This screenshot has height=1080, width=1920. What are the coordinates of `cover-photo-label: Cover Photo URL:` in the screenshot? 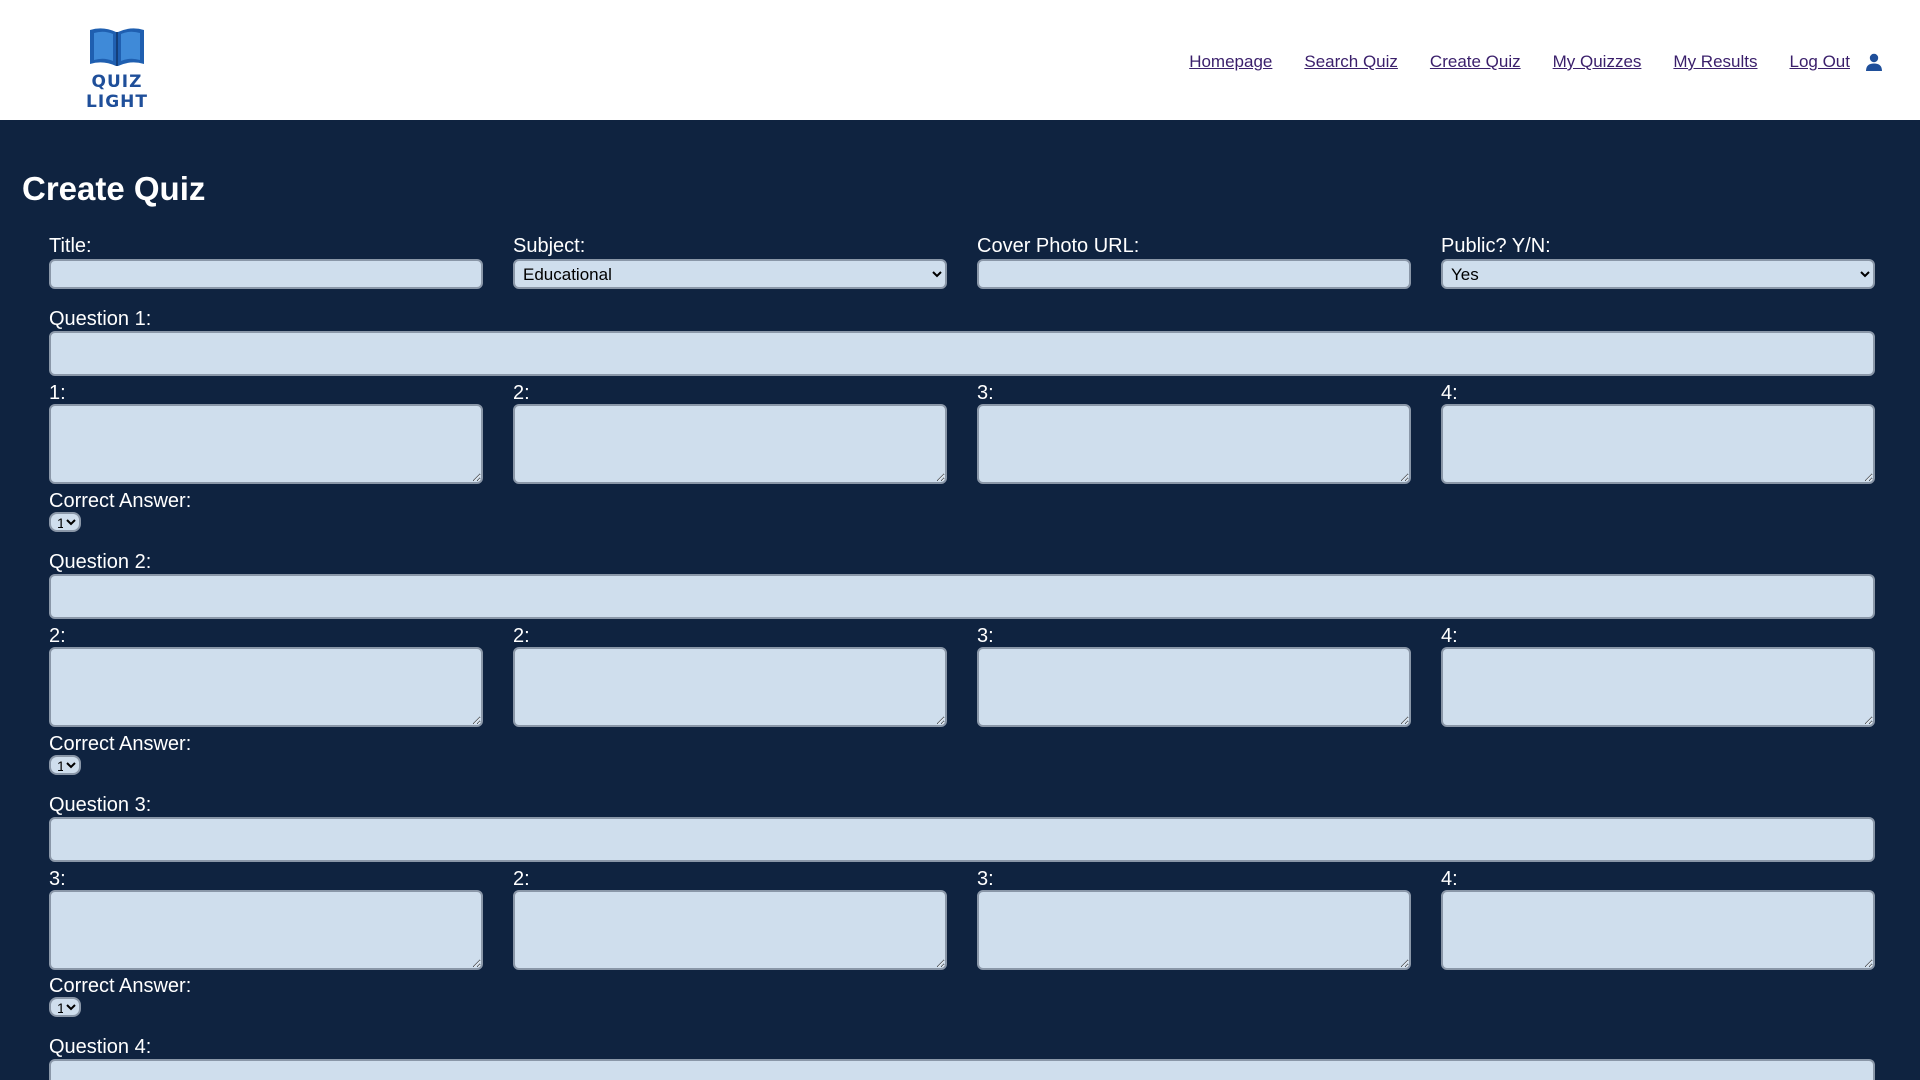 It's located at (1058, 246).